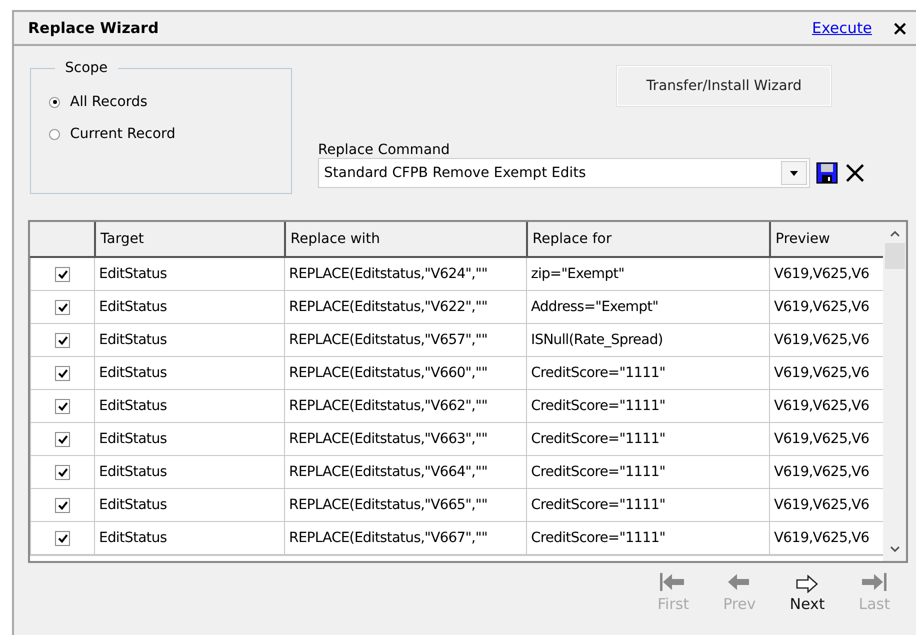  Describe the element at coordinates (405, 373) in the screenshot. I see `table-cell: REPLACE(Editstatus,"V660",""` at that location.